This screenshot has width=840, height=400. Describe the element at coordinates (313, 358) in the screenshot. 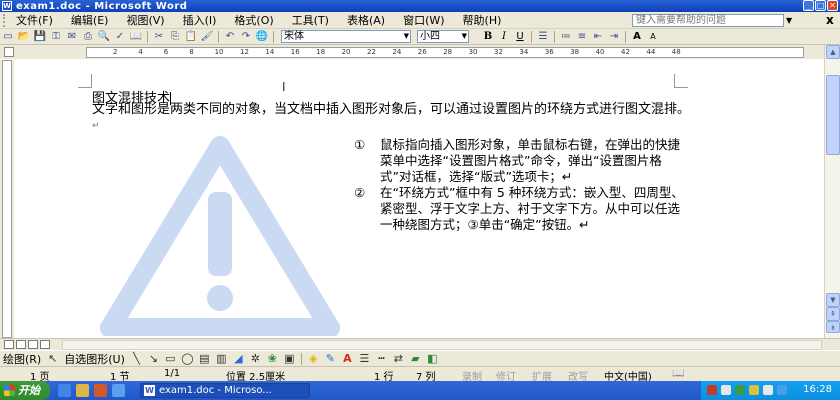

I see `fill-color-icon: ◈` at that location.